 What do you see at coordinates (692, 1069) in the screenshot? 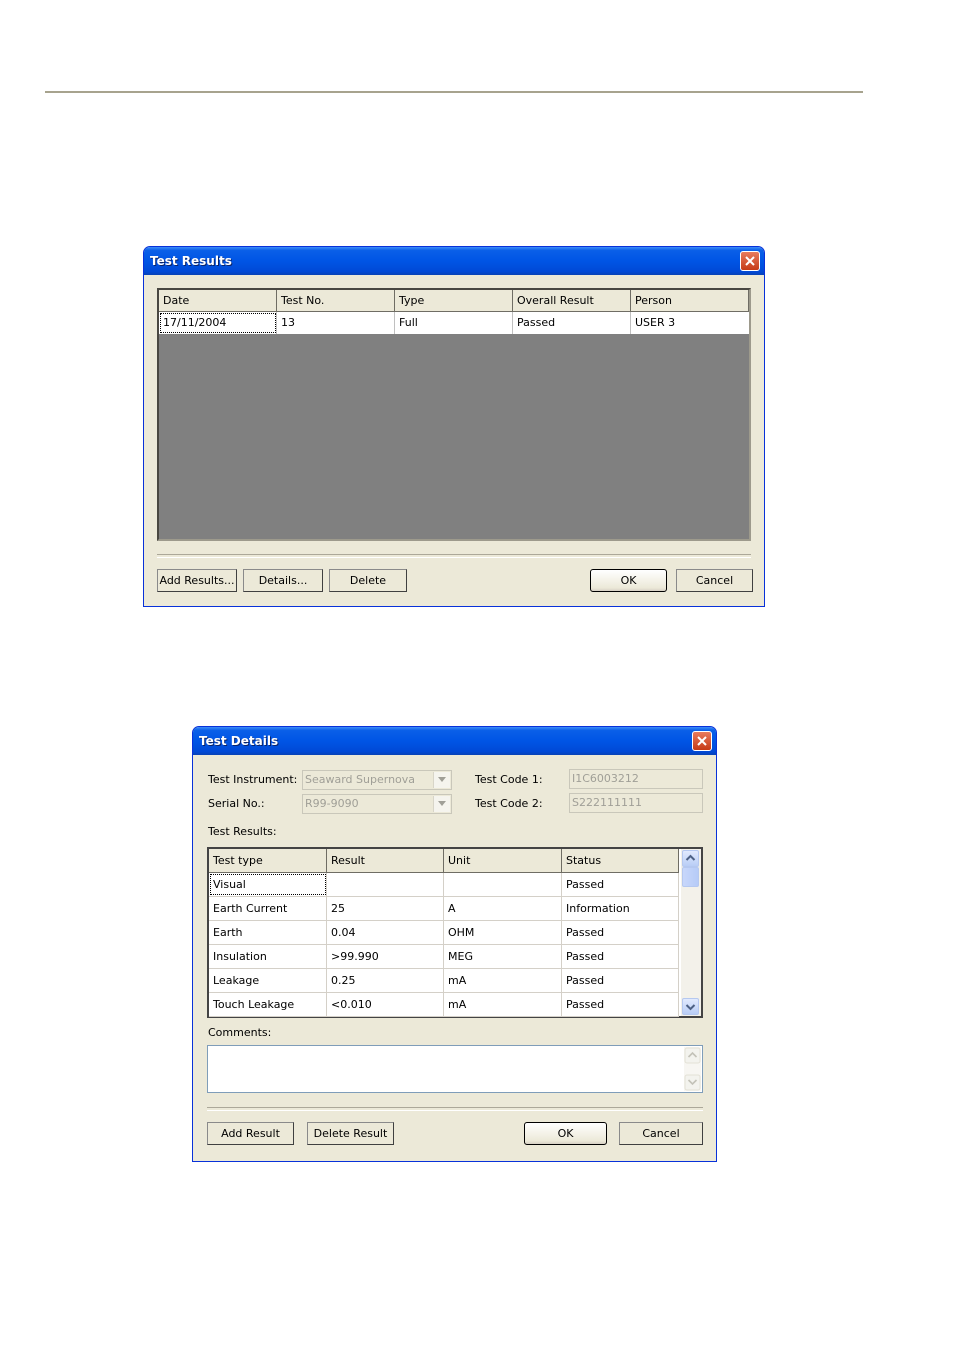
I see `comments-scrollbar` at bounding box center [692, 1069].